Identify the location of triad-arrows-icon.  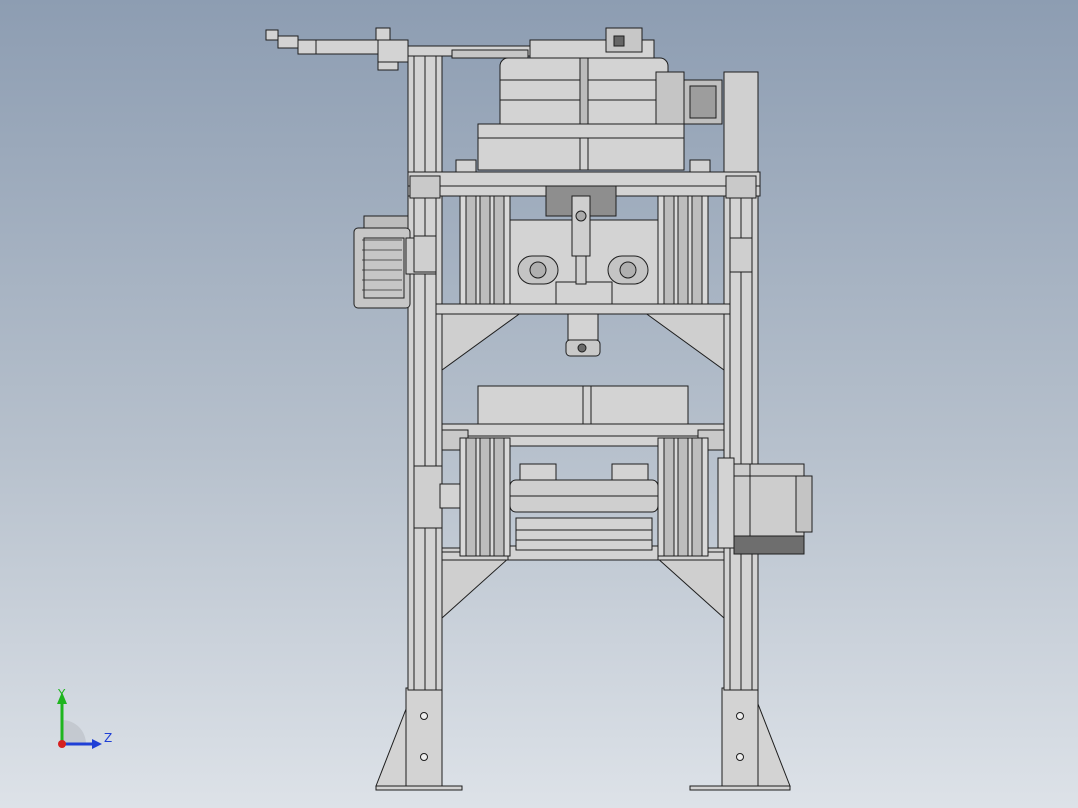
(79, 720).